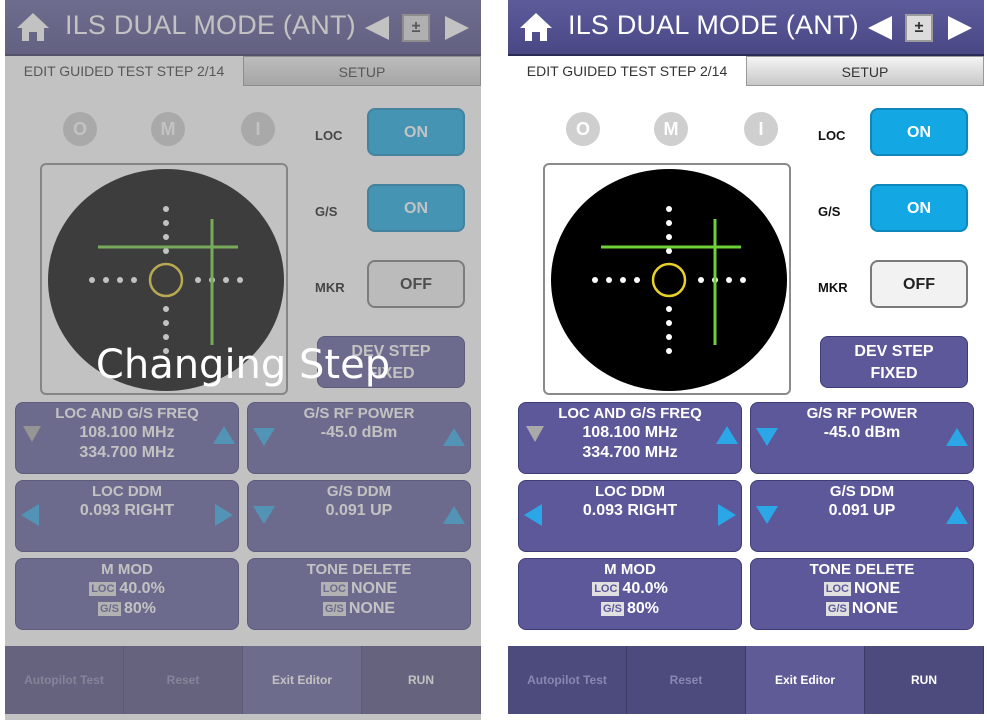 This screenshot has width=987, height=720. I want to click on freq-panel: LOC AND G/S FREQ 108.100 MHz 334.700 MHz, so click(630, 438).